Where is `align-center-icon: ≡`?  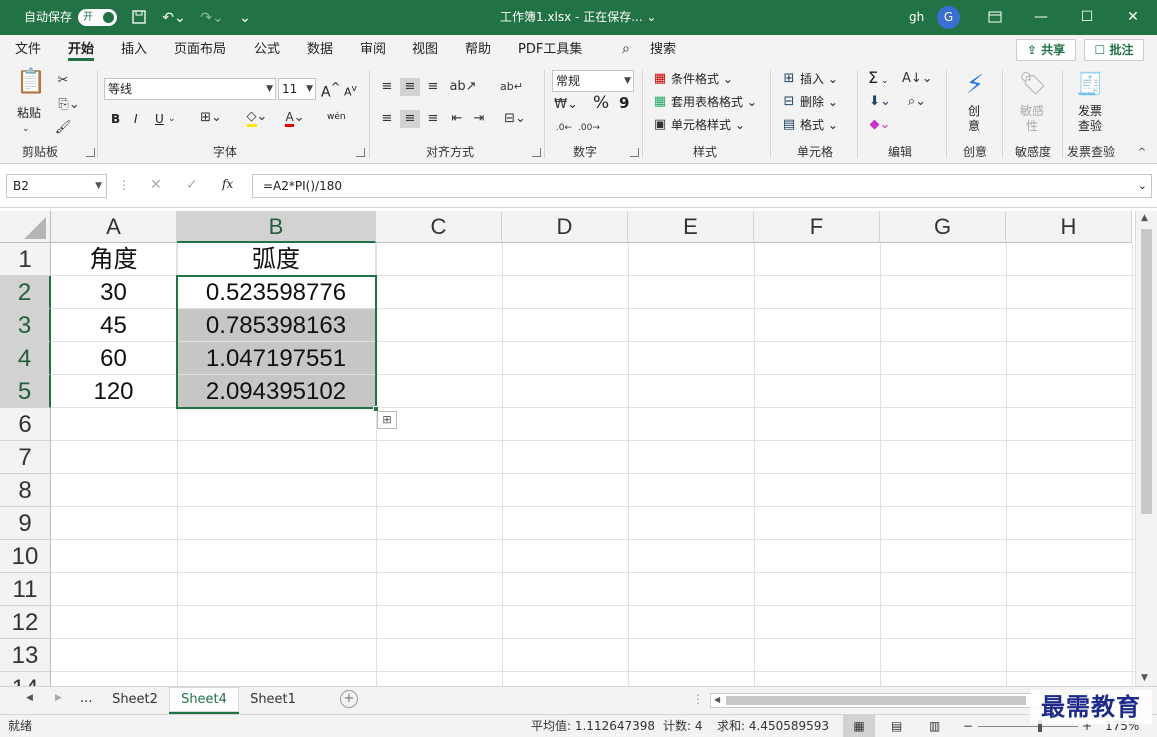
align-center-icon: ≡ is located at coordinates (410, 119).